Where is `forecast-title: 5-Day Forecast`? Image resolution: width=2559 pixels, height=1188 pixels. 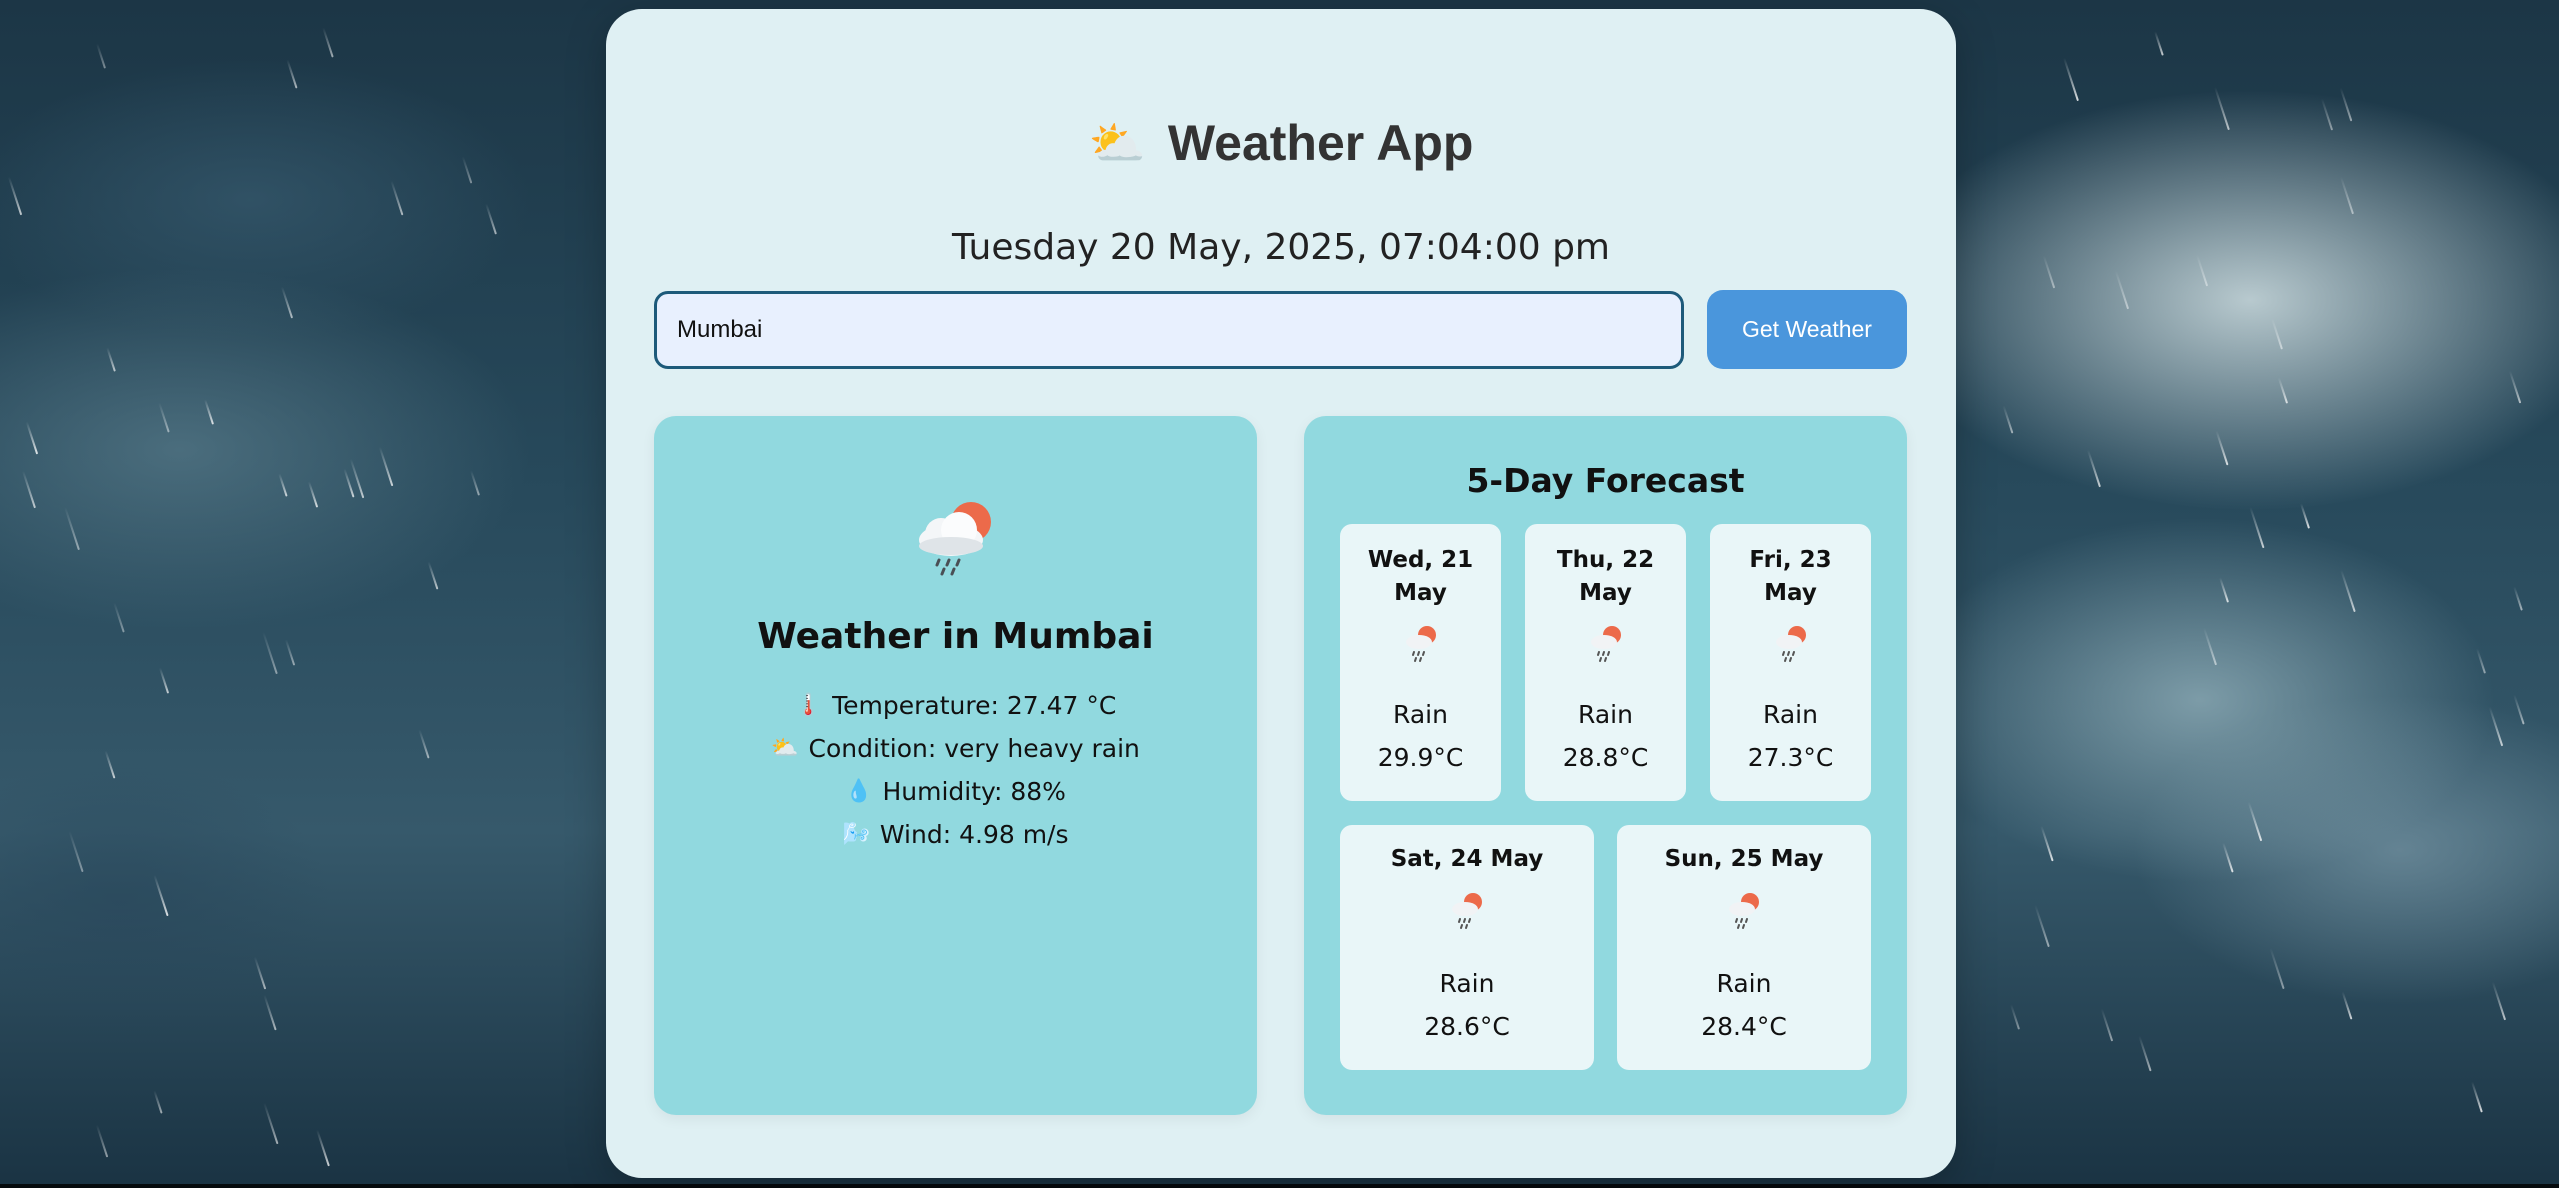
forecast-title: 5-Day Forecast is located at coordinates (1605, 480).